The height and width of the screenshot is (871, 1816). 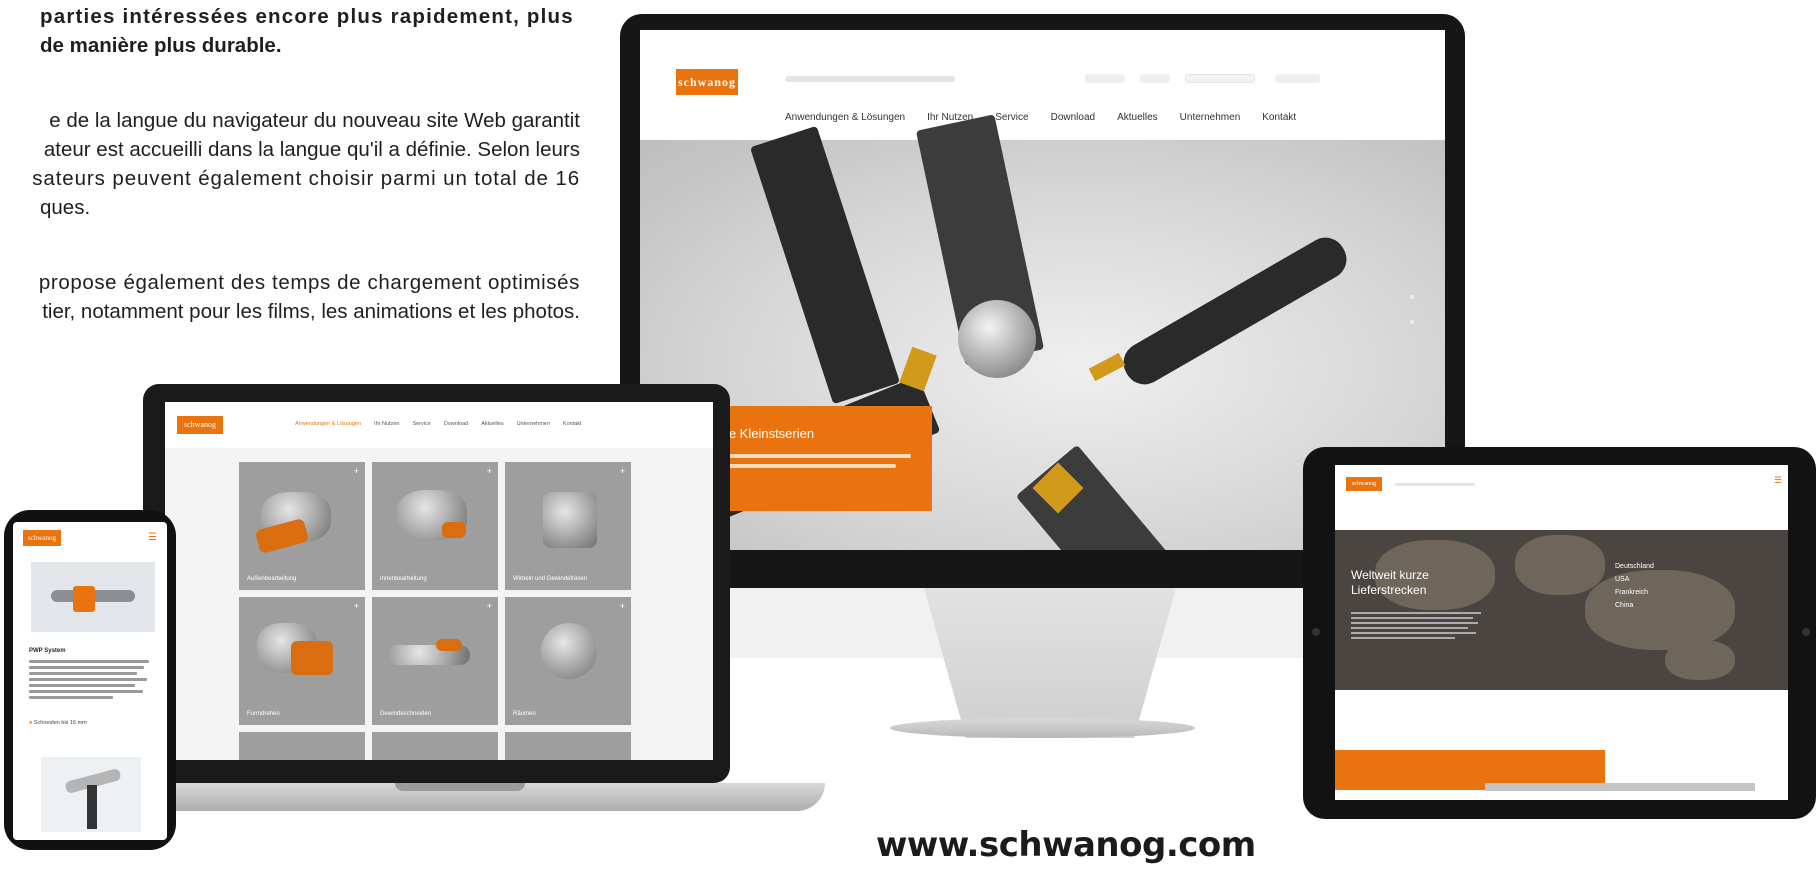 What do you see at coordinates (1235, 311) in the screenshot?
I see `boring-bar` at bounding box center [1235, 311].